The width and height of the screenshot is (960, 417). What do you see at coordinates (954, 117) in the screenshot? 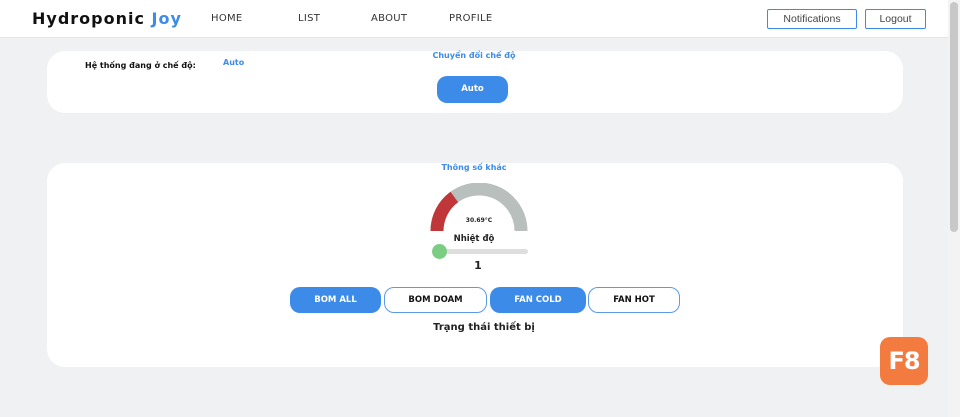
I see `scrollbar-thumb` at bounding box center [954, 117].